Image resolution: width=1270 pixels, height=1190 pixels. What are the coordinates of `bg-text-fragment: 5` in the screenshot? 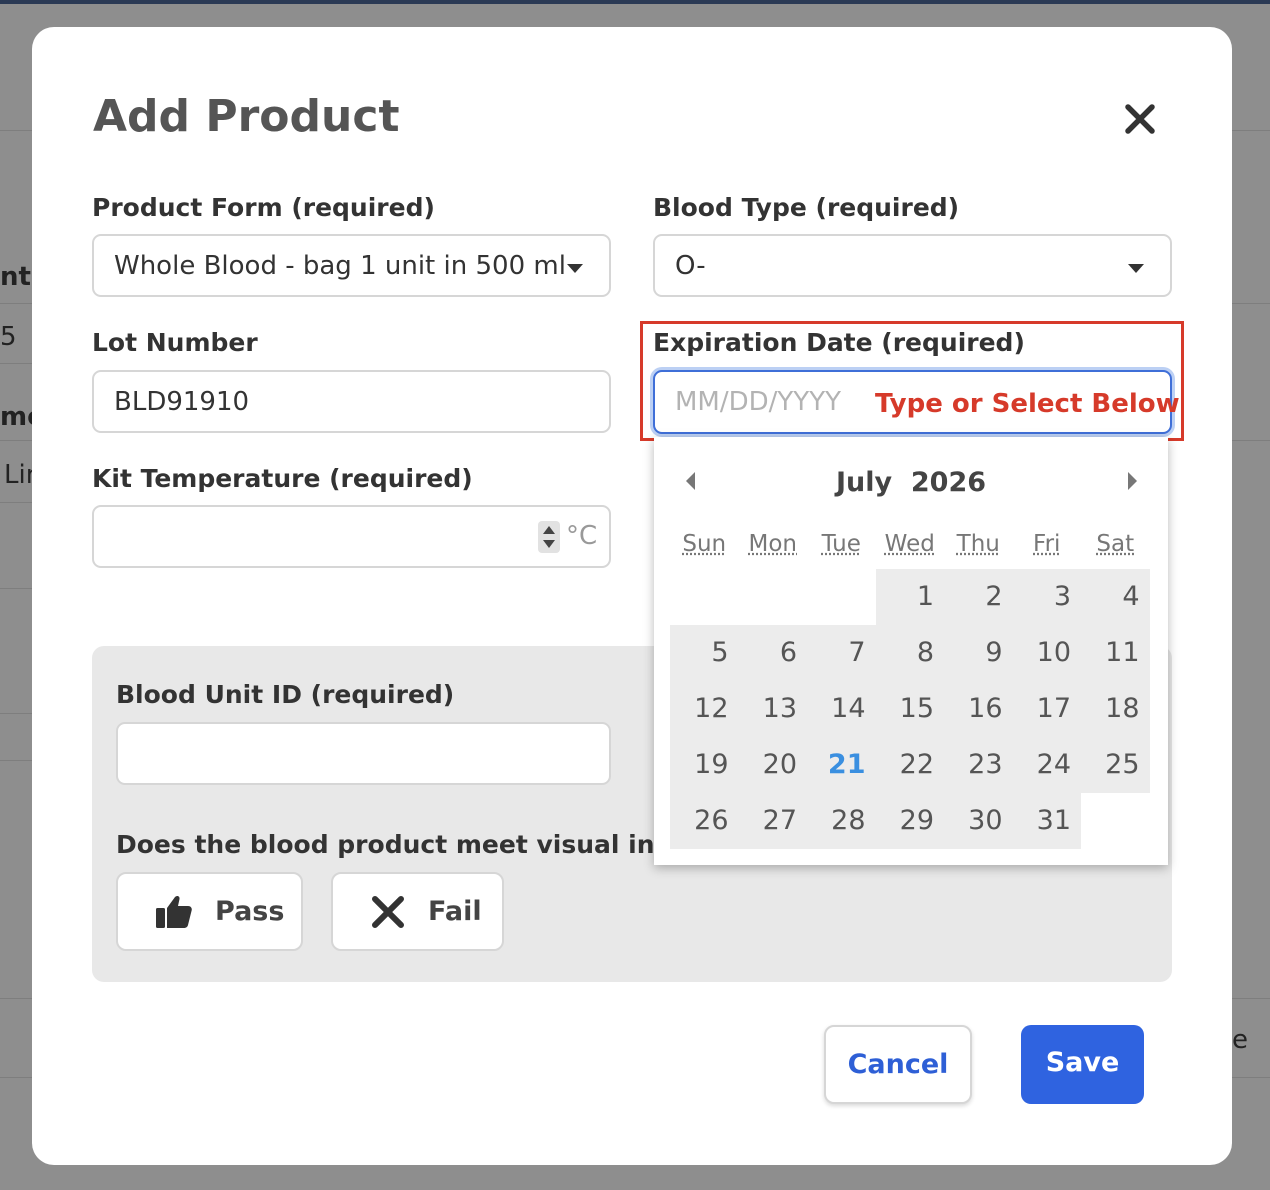 It's located at (8, 337).